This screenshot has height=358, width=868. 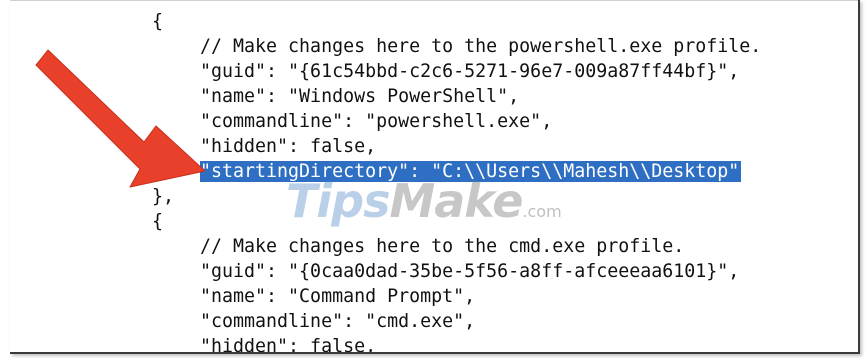 I want to click on code-line-commandline-powershell: "commandline": "powershell.exe",, so click(x=376, y=122).